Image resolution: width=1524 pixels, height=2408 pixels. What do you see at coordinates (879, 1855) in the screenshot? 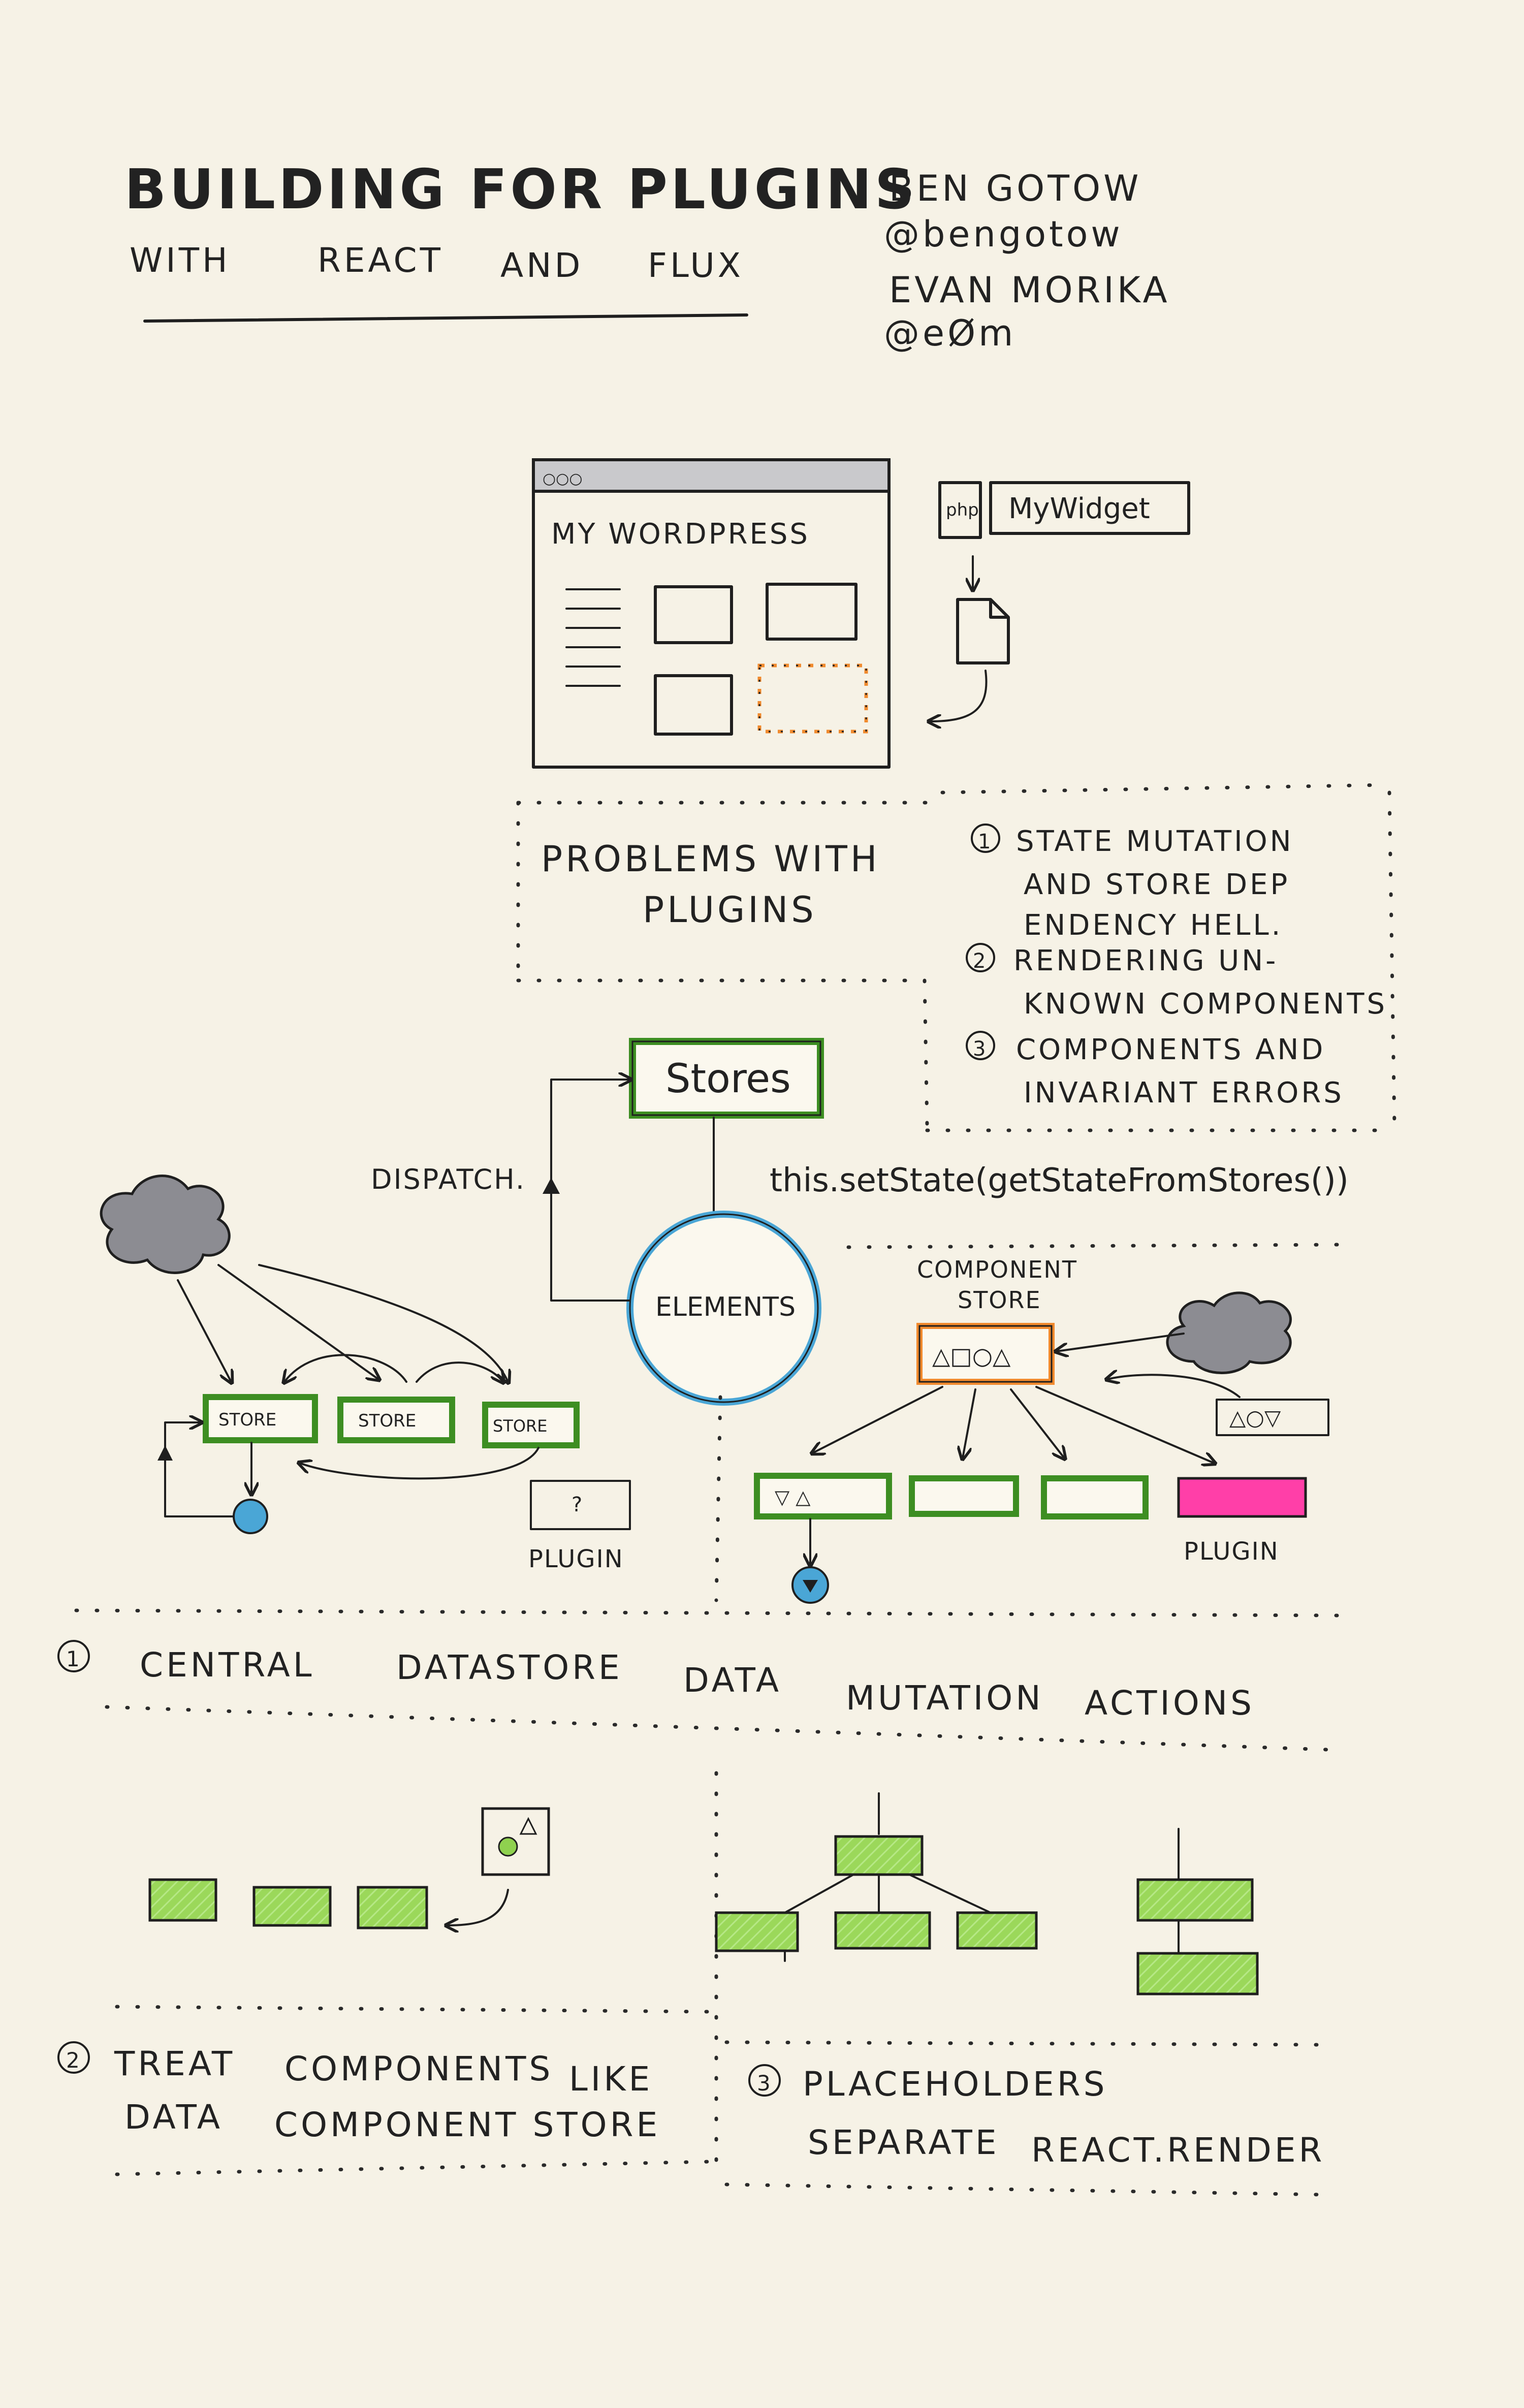
I see `tree-root-block` at bounding box center [879, 1855].